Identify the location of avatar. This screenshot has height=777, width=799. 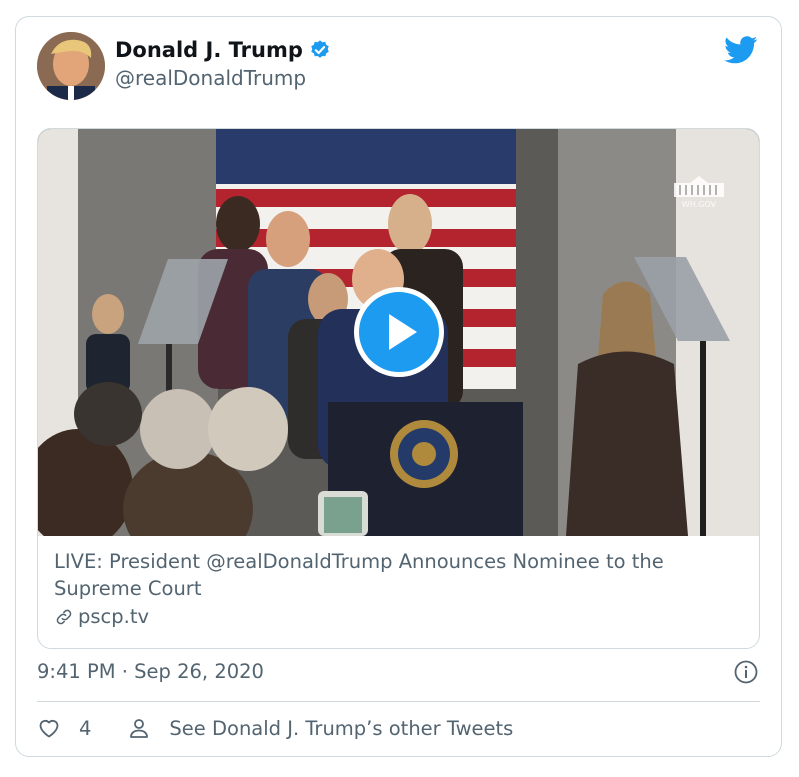
(71, 66).